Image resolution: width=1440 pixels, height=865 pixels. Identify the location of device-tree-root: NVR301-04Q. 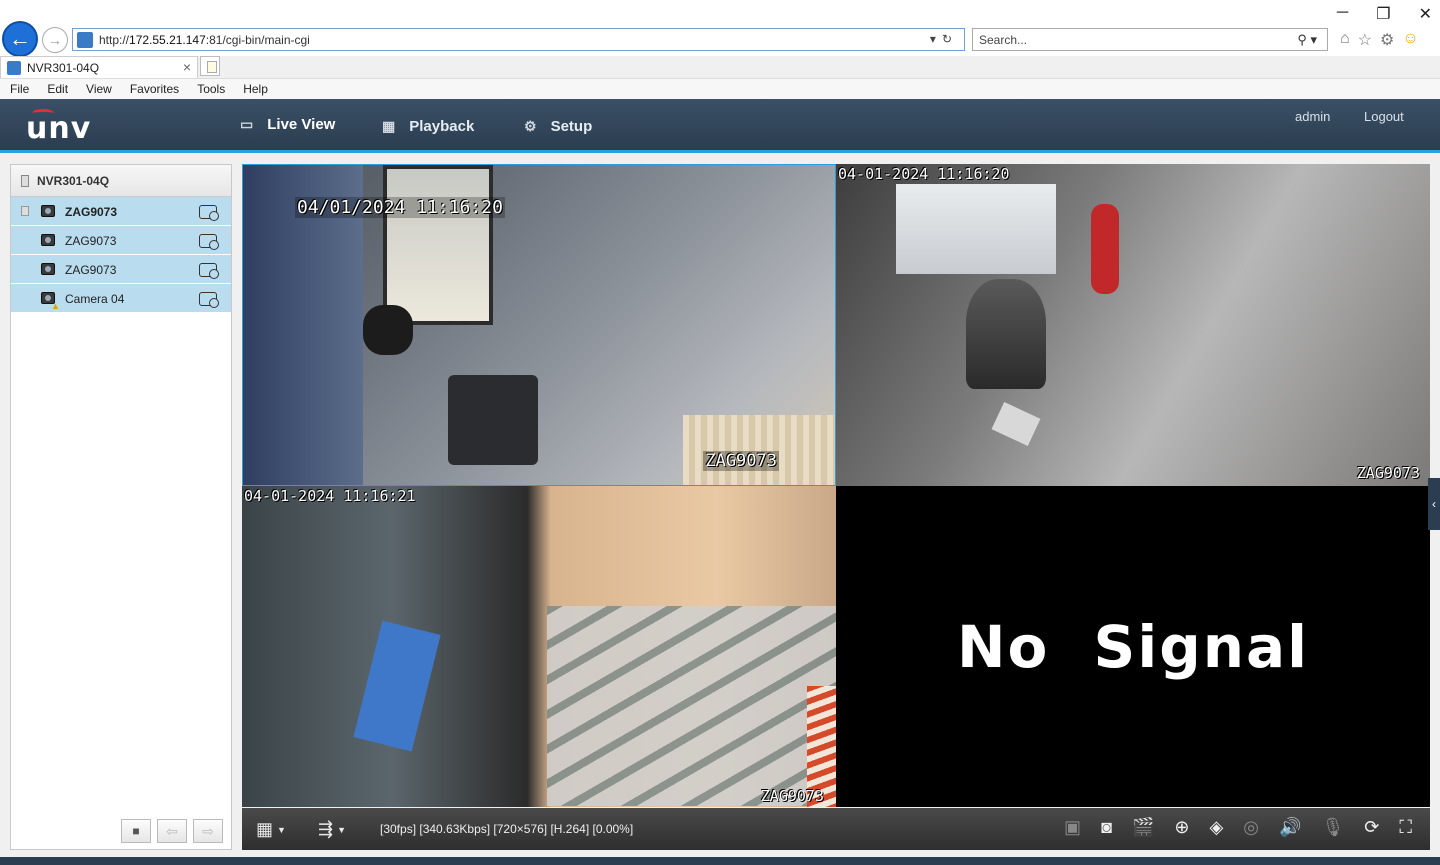
(121, 181).